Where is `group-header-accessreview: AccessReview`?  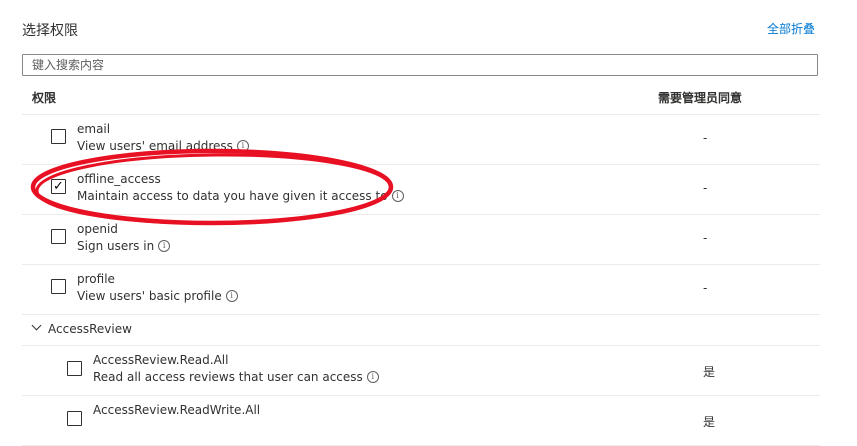 group-header-accessreview: AccessReview is located at coordinates (421, 330).